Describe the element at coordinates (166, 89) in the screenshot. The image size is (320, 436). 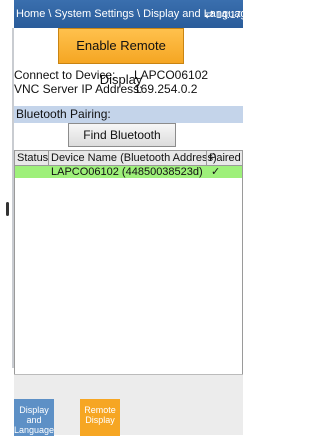
I see `vnc-ip-value: 169.254.0.2` at that location.